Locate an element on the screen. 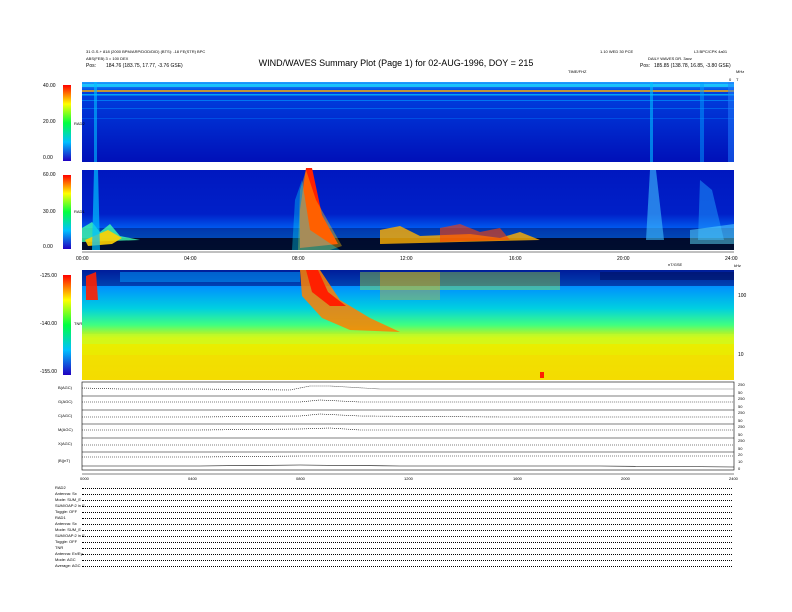 The height and width of the screenshot is (612, 792). footer-label-13: Average: AGC is located at coordinates (68, 565).